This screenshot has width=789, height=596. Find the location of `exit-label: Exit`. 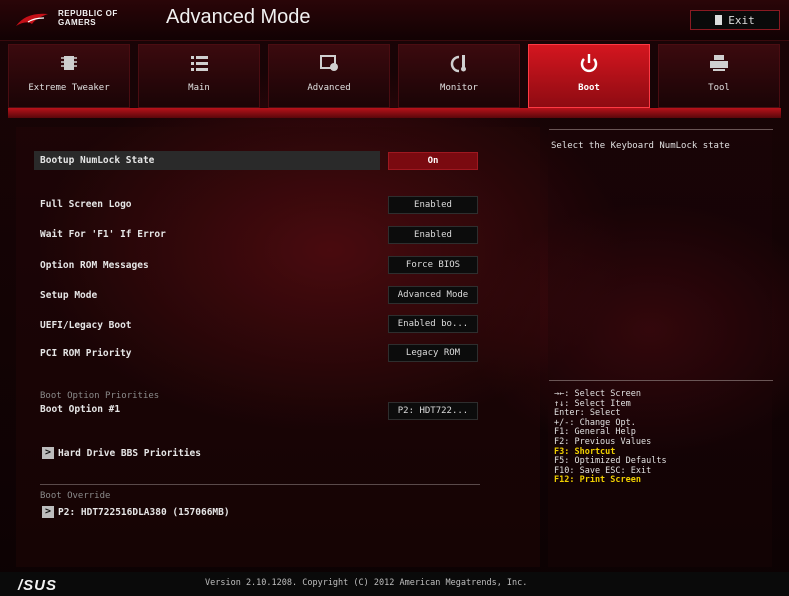

exit-label: Exit is located at coordinates (741, 20).